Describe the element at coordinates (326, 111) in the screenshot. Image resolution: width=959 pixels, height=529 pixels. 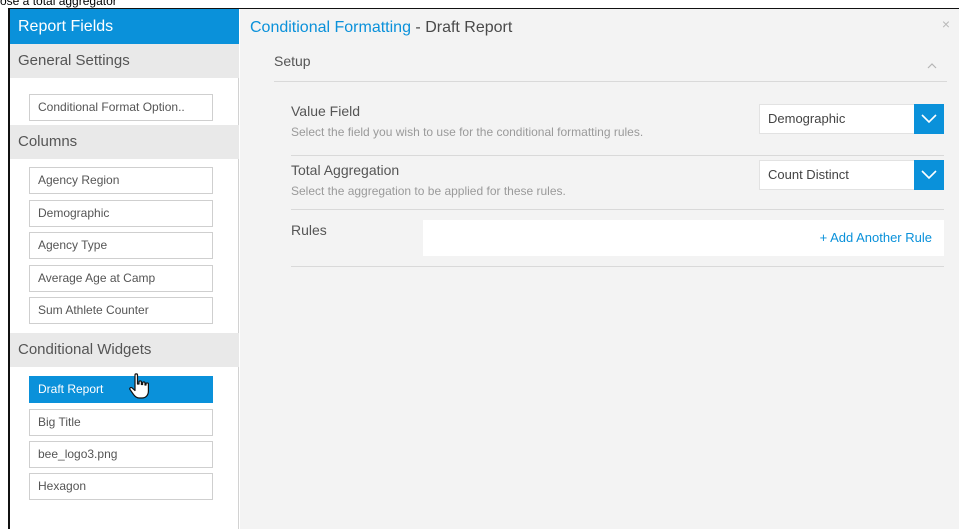
I see `value-field-title: Value Field` at that location.